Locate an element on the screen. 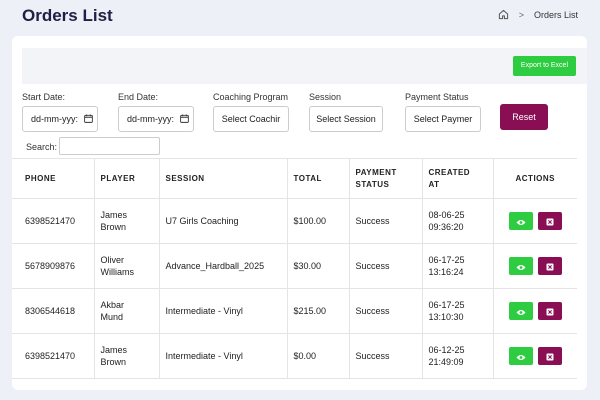 Image resolution: width=600 pixels, height=400 pixels. coaching-program-filter: Coaching Program Select Coachir is located at coordinates (251, 112).